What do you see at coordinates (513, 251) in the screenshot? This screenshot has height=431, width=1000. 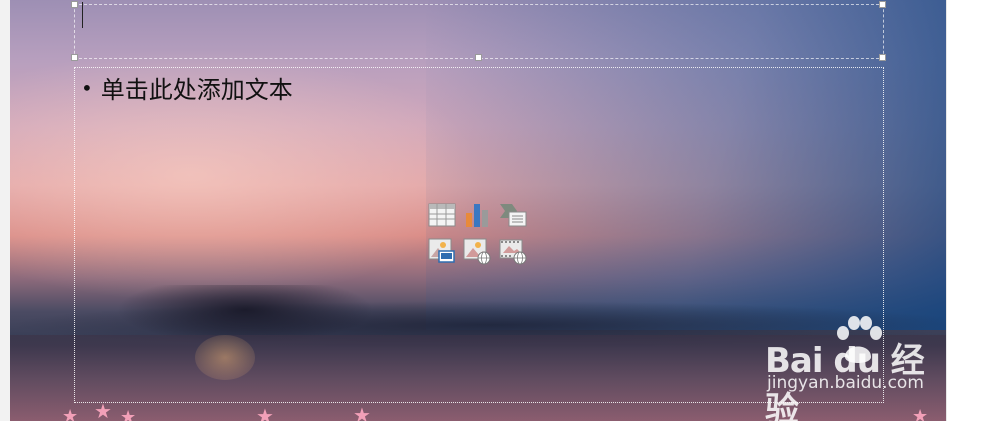 I see `insert-video-icon` at bounding box center [513, 251].